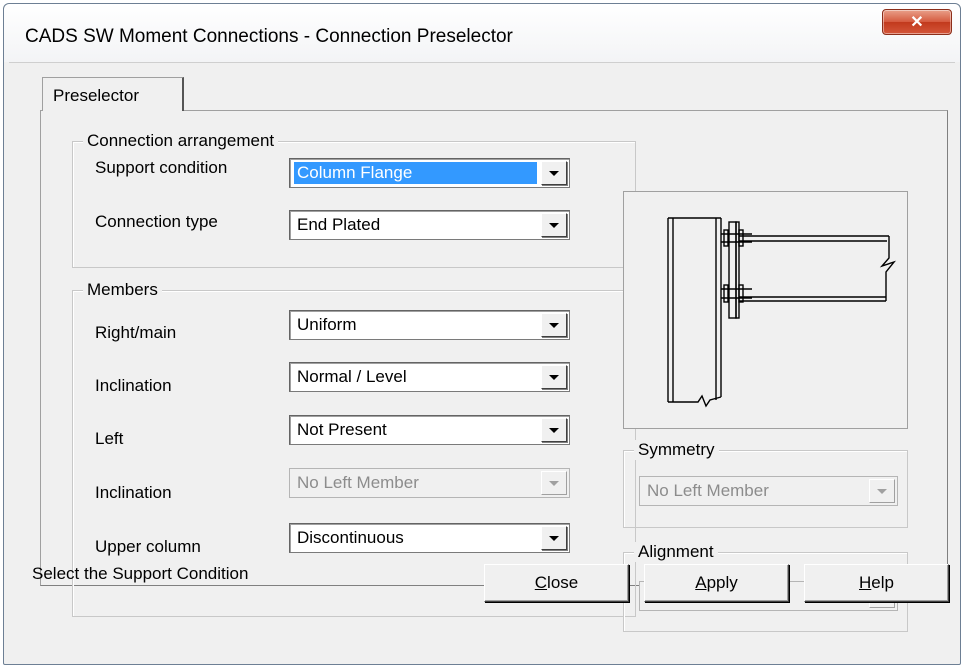 This screenshot has height=671, width=967. I want to click on apply-button-label: Apply, so click(716, 582).